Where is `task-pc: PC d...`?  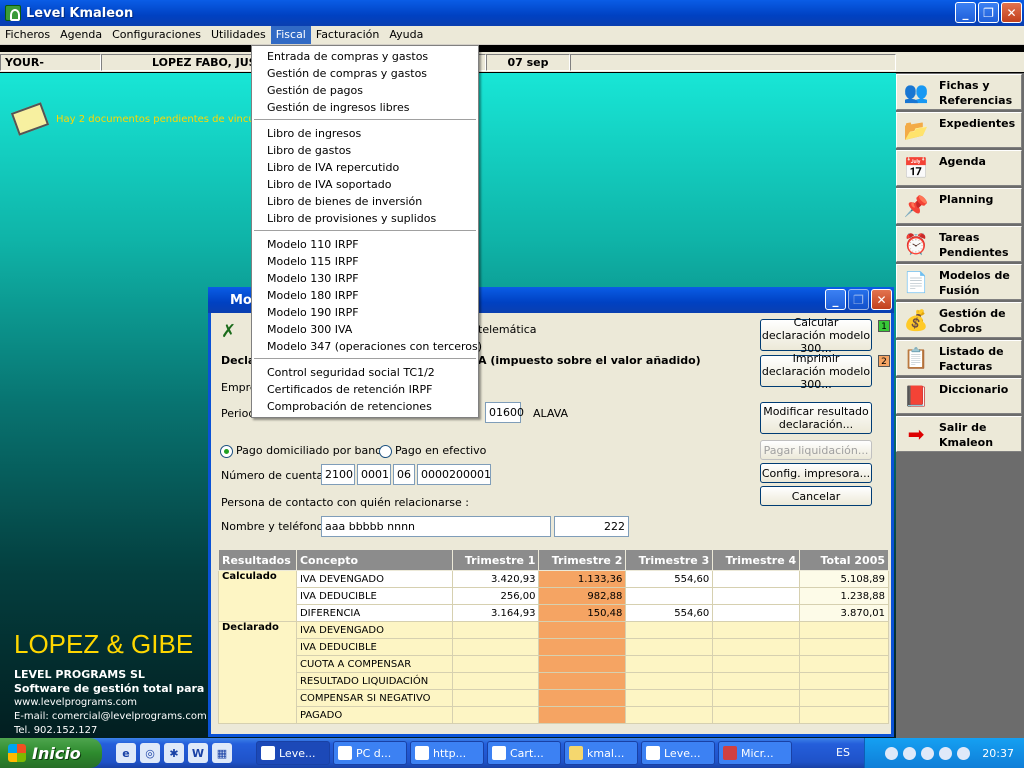
task-pc: PC d... is located at coordinates (370, 753).